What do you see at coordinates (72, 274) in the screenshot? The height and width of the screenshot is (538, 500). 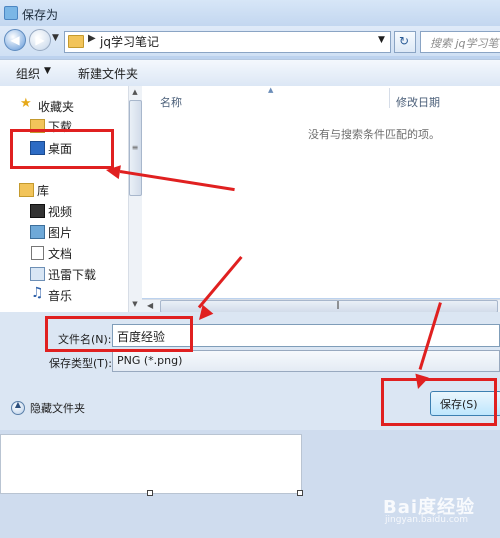 I see `sidebar-item-thunder-downloads: 迅雷下载` at bounding box center [72, 274].